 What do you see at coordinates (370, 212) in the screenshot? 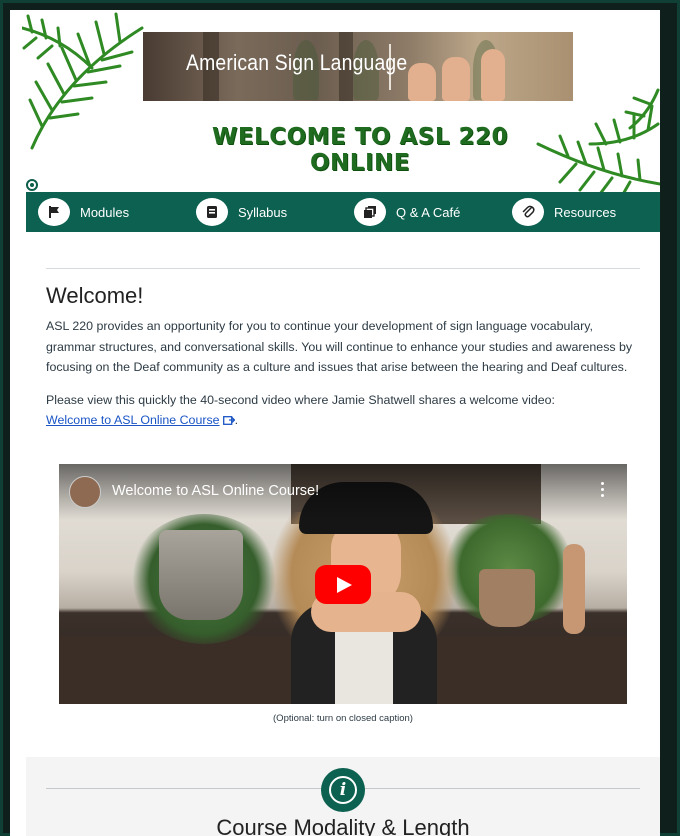
I see `forum-icon` at bounding box center [370, 212].